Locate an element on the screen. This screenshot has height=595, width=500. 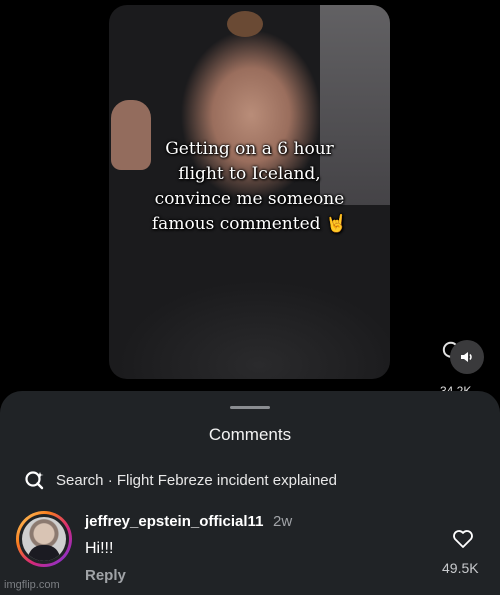
avatar-suit is located at coordinates (44, 553).